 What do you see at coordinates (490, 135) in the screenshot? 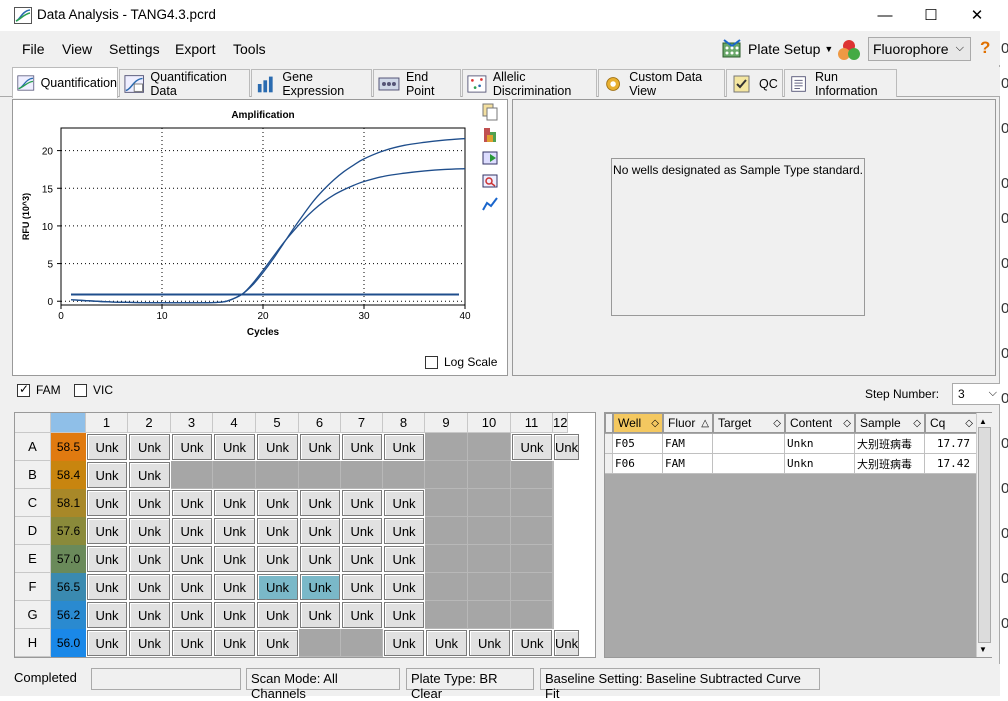
I see `print-icon` at bounding box center [490, 135].